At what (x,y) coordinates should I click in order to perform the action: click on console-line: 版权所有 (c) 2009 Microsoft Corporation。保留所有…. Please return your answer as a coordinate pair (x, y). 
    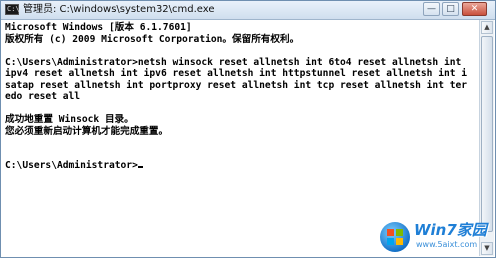
    Looking at the image, I should click on (152, 39).